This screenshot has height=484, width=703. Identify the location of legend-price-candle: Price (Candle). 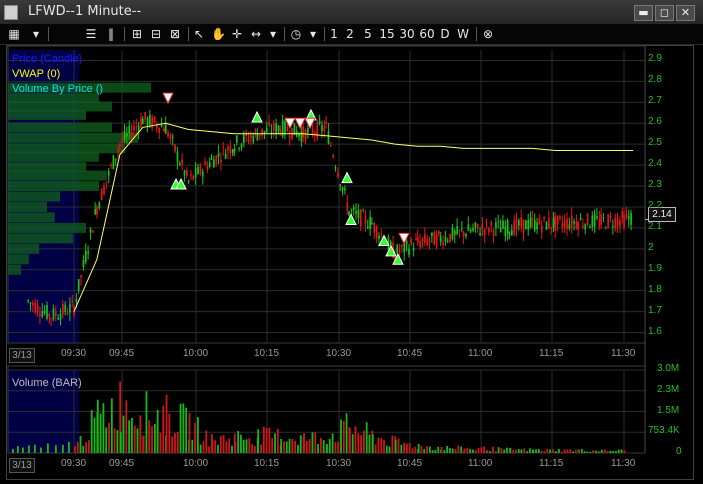
(47, 59).